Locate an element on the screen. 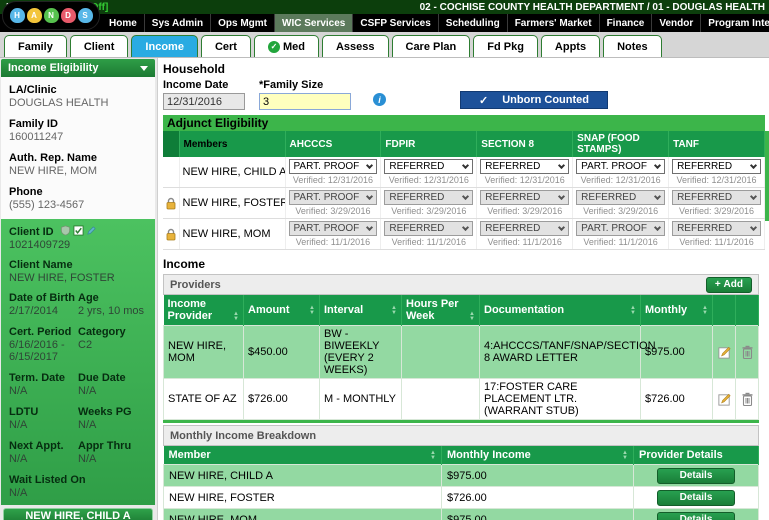 The height and width of the screenshot is (520, 769). col-income-provider: Income Provider is located at coordinates (203, 310).